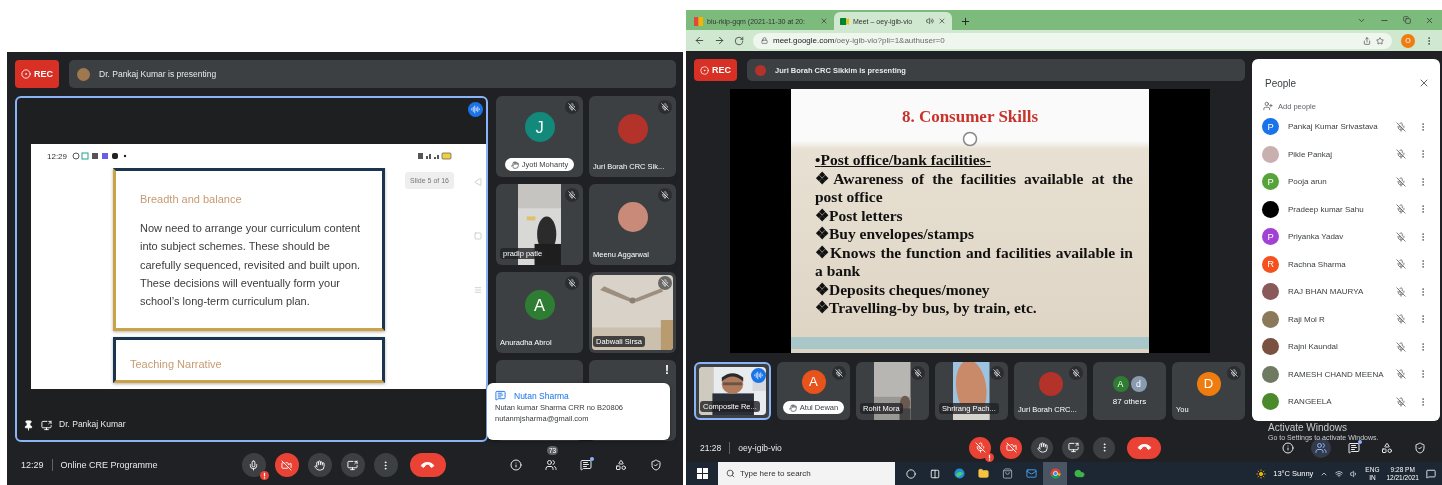 The width and height of the screenshot is (1442, 485). What do you see at coordinates (970, 139) in the screenshot?
I see `ring-icon` at bounding box center [970, 139].